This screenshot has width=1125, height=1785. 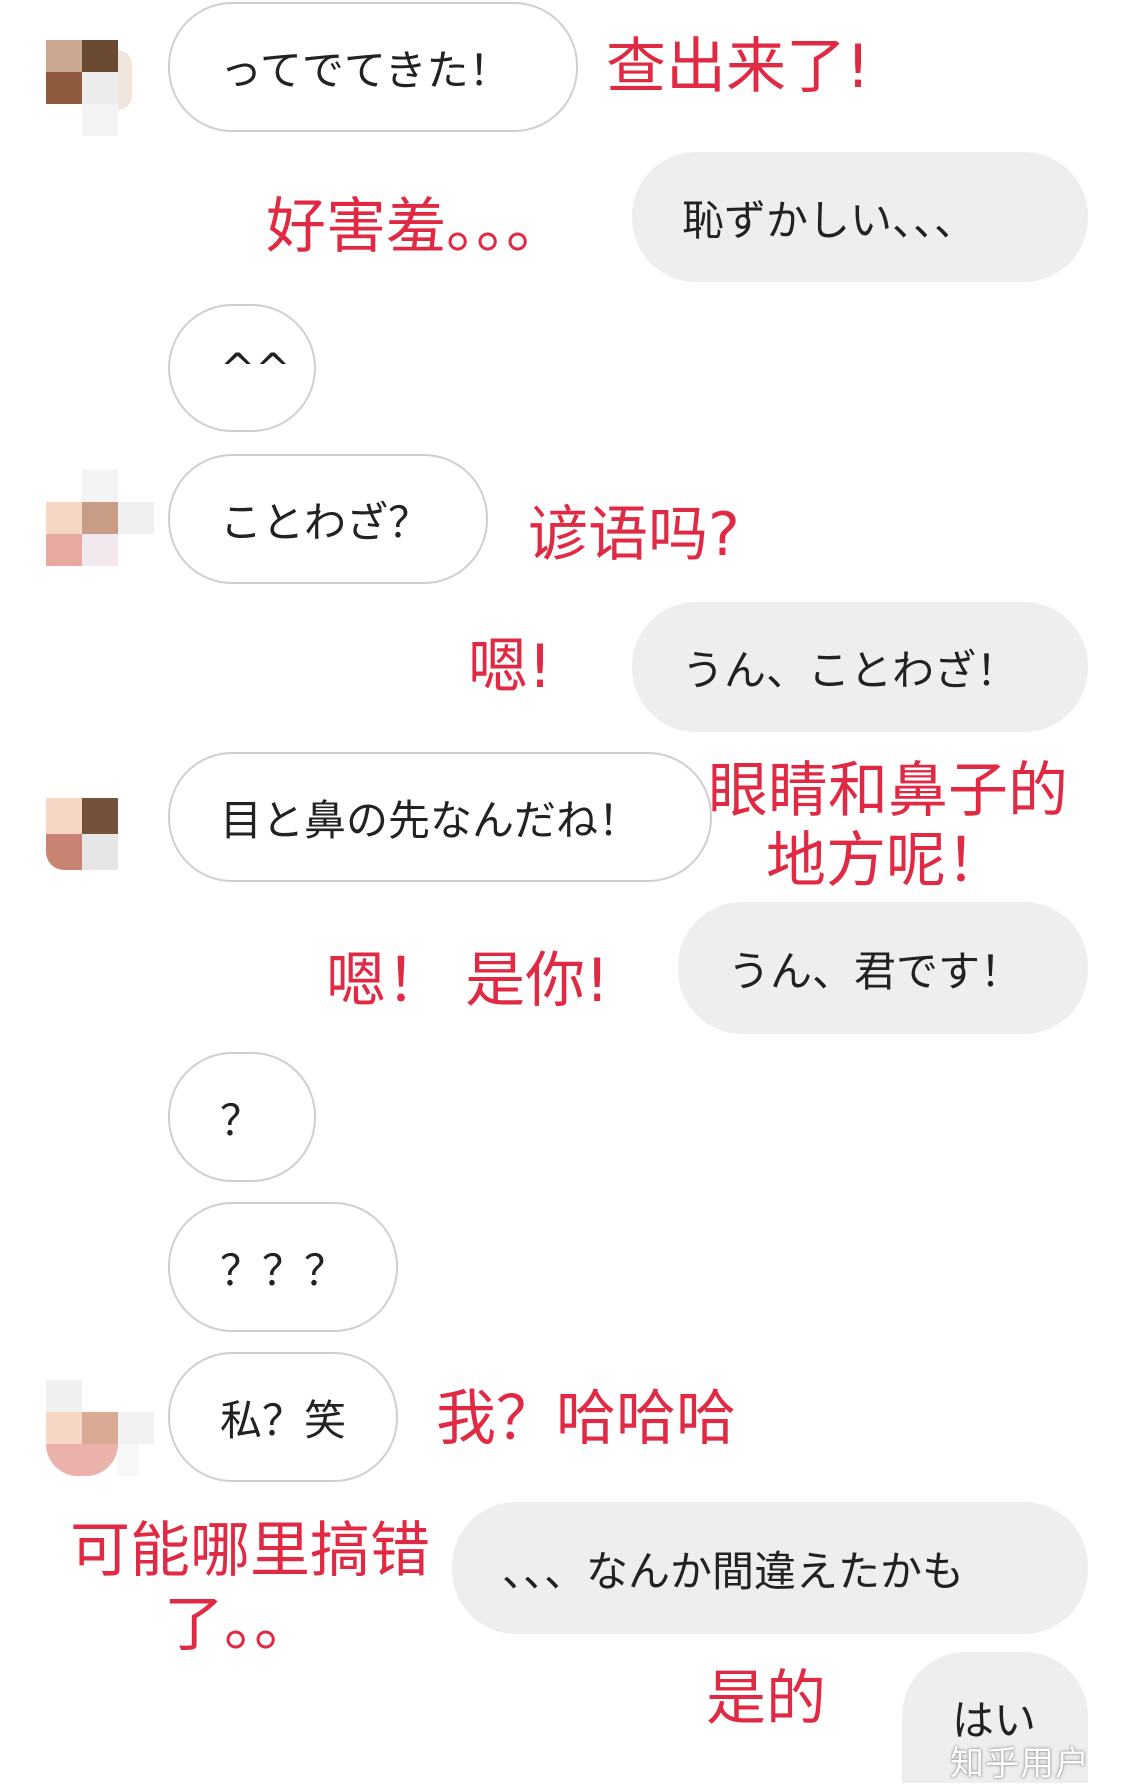 What do you see at coordinates (239, 1625) in the screenshot?
I see `annotation-text: 了。。` at bounding box center [239, 1625].